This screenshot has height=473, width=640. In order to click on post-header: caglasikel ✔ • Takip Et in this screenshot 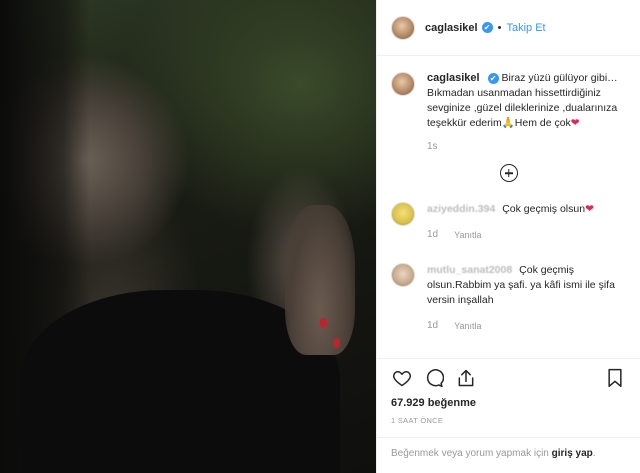, I will do `click(508, 28)`.